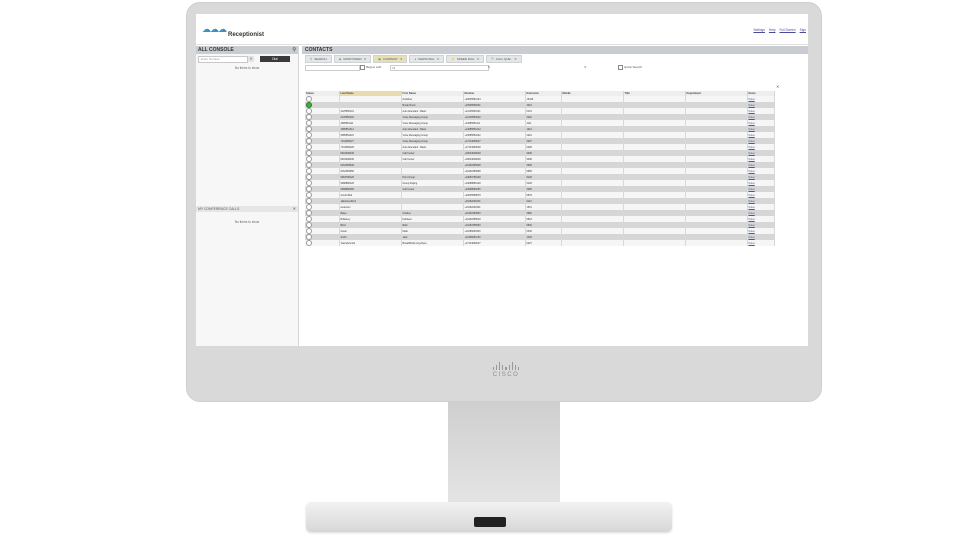  Describe the element at coordinates (777, 86) in the screenshot. I see `close-grid-icon: ✕` at that location.